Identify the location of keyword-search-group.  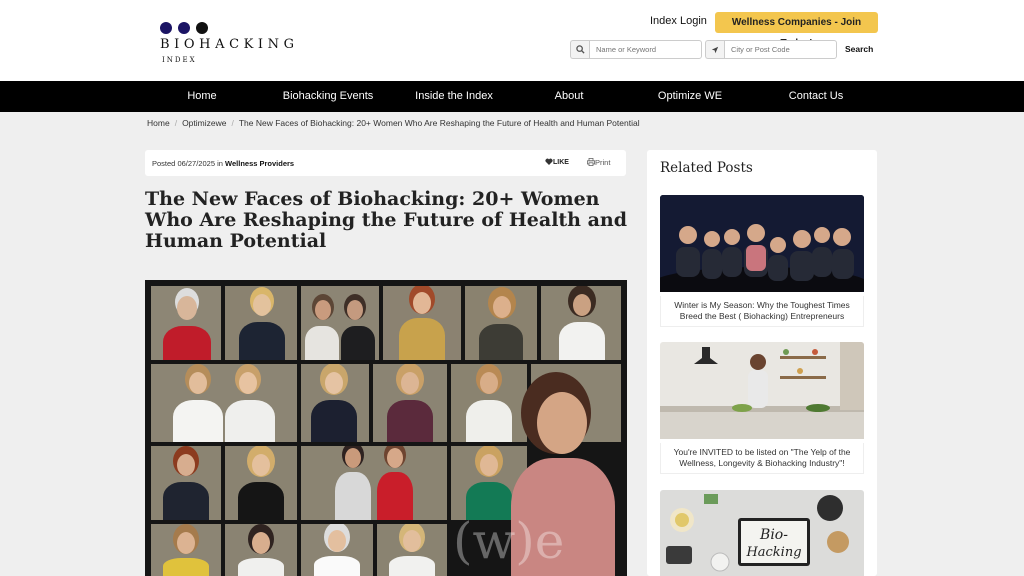
(636, 49).